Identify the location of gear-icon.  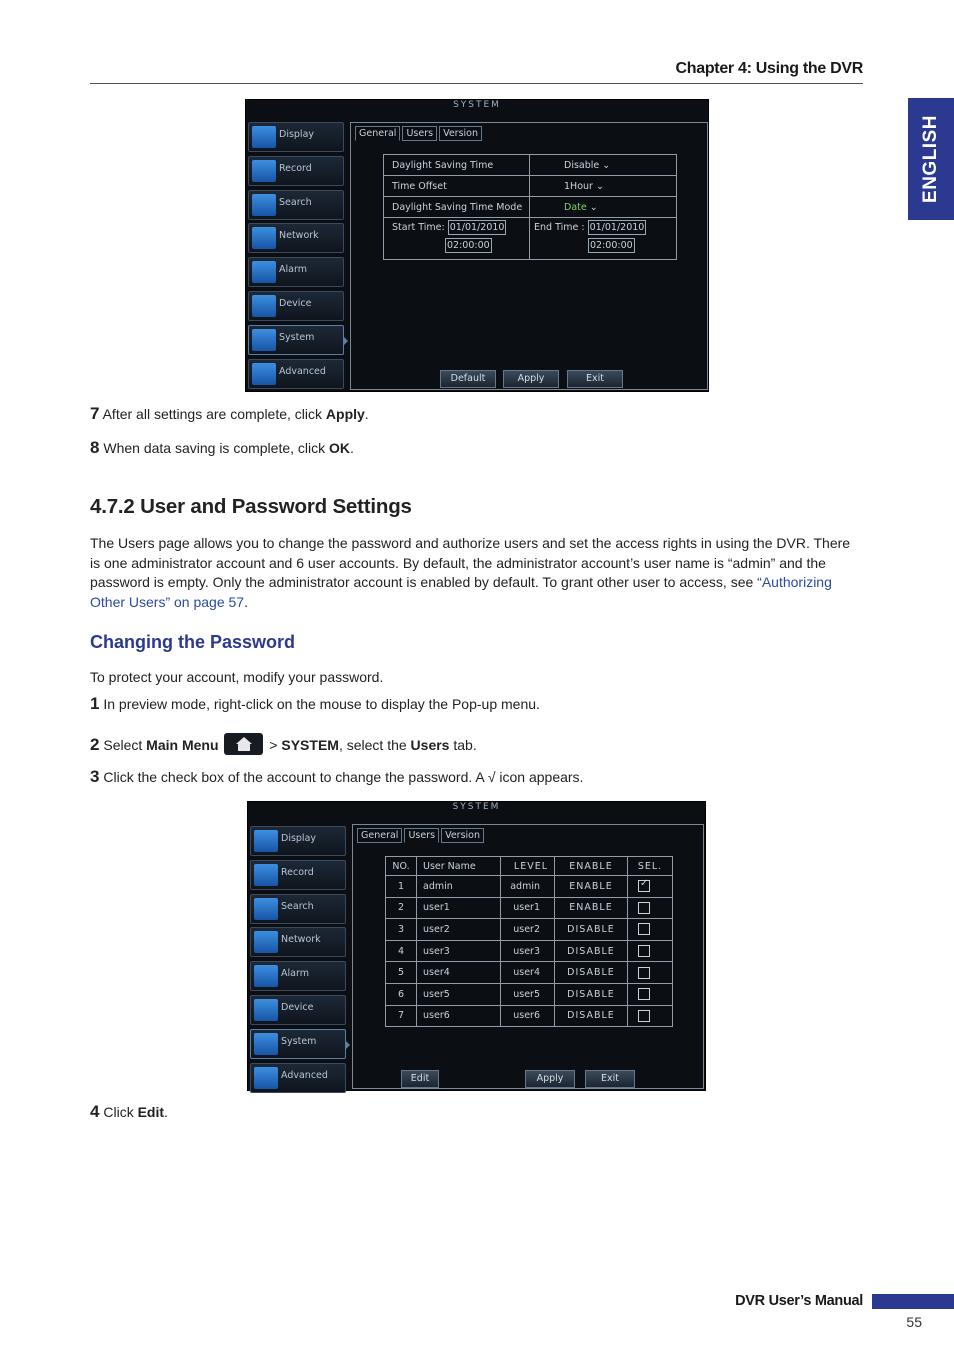
(266, 1043).